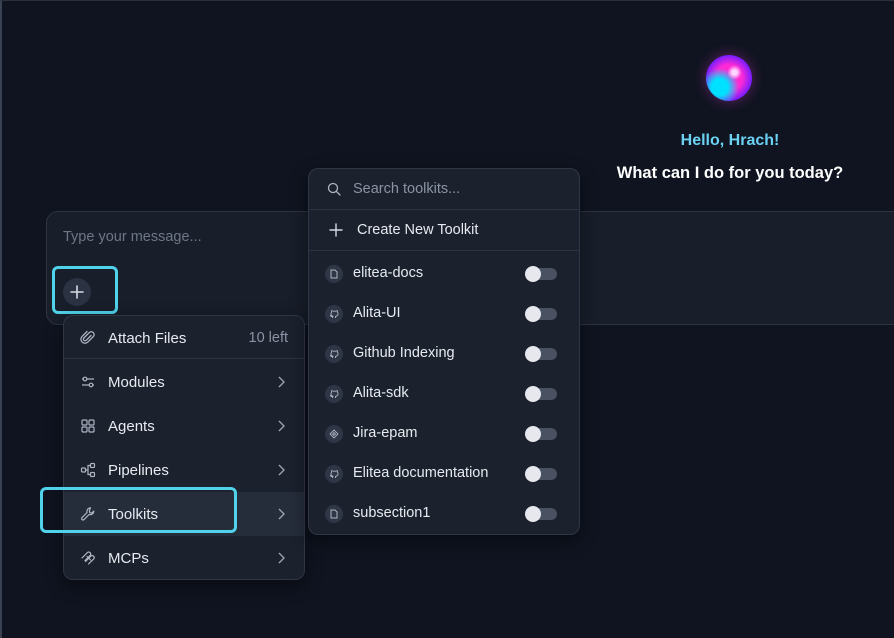 The image size is (894, 638). I want to click on attach-files-remaining: 10 left, so click(268, 338).